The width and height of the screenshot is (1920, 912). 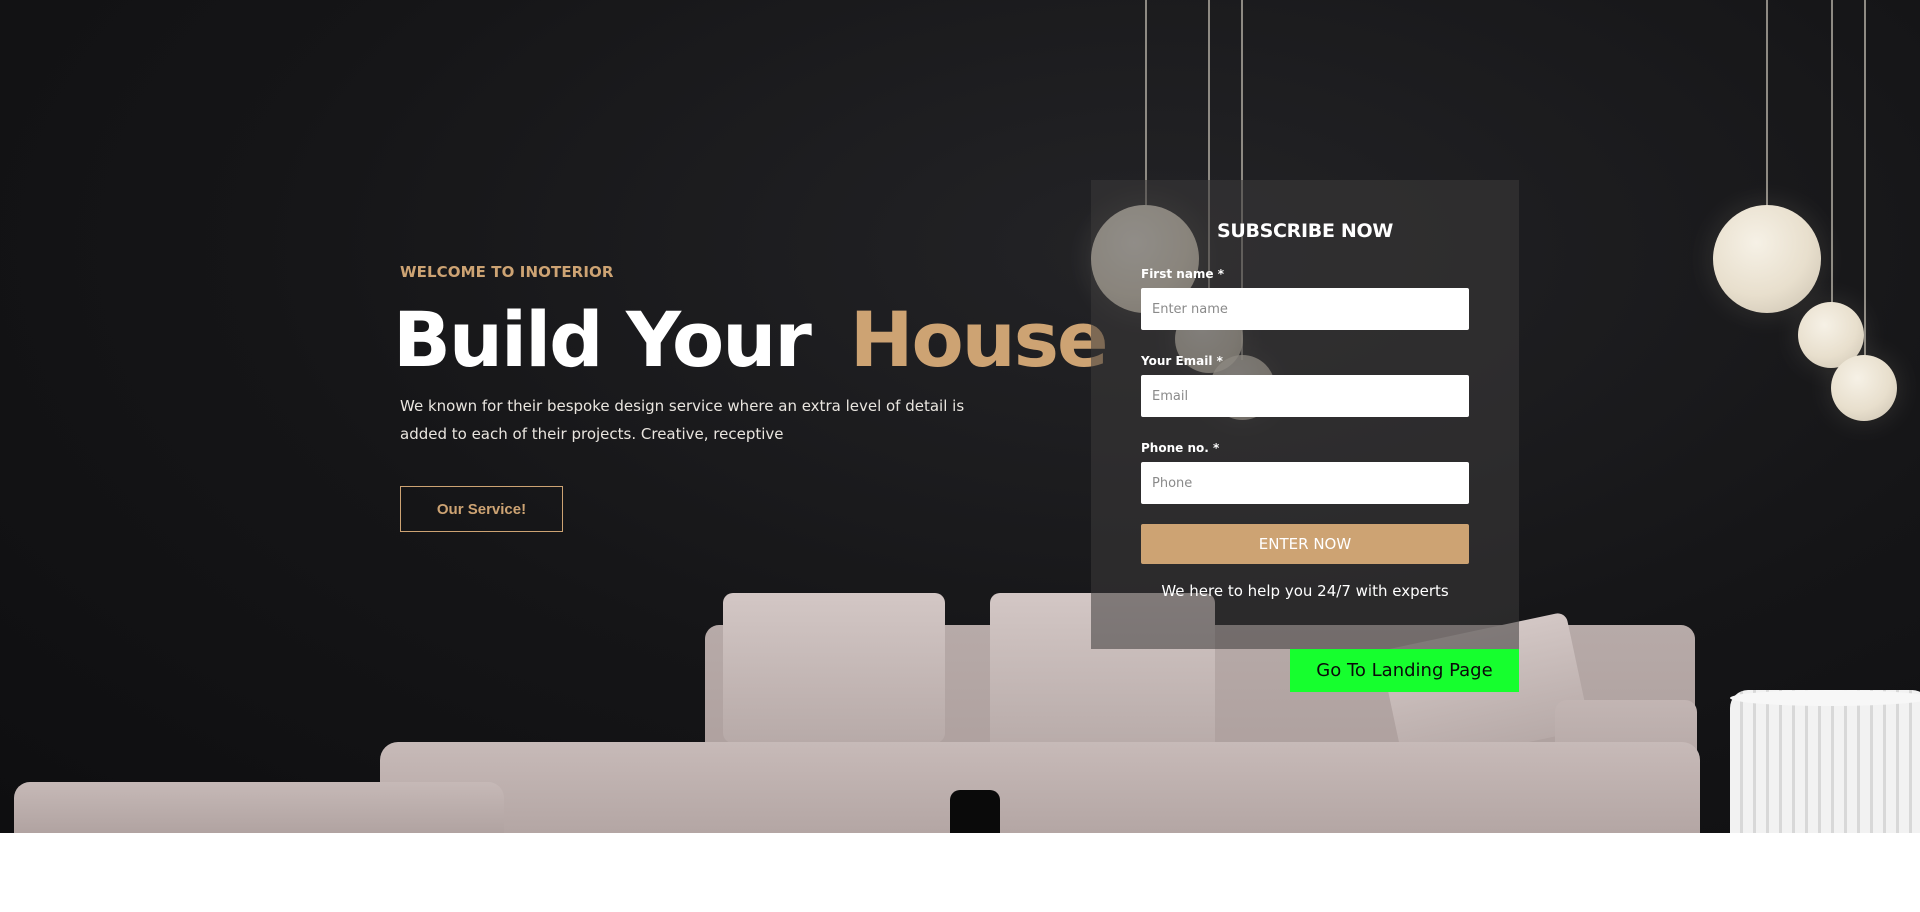 I want to click on email-label: Your Email *, so click(x=1182, y=361).